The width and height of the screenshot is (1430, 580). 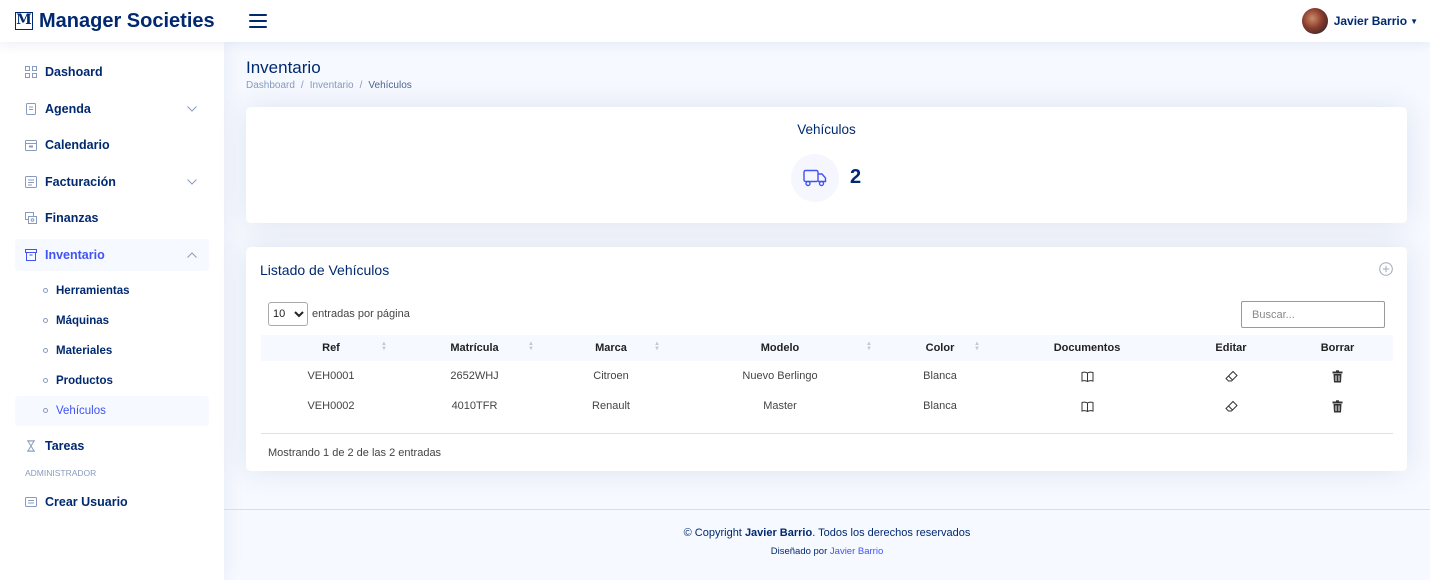 I want to click on sidebar-subitem-vehiculos: Vehículos, so click(x=112, y=410).